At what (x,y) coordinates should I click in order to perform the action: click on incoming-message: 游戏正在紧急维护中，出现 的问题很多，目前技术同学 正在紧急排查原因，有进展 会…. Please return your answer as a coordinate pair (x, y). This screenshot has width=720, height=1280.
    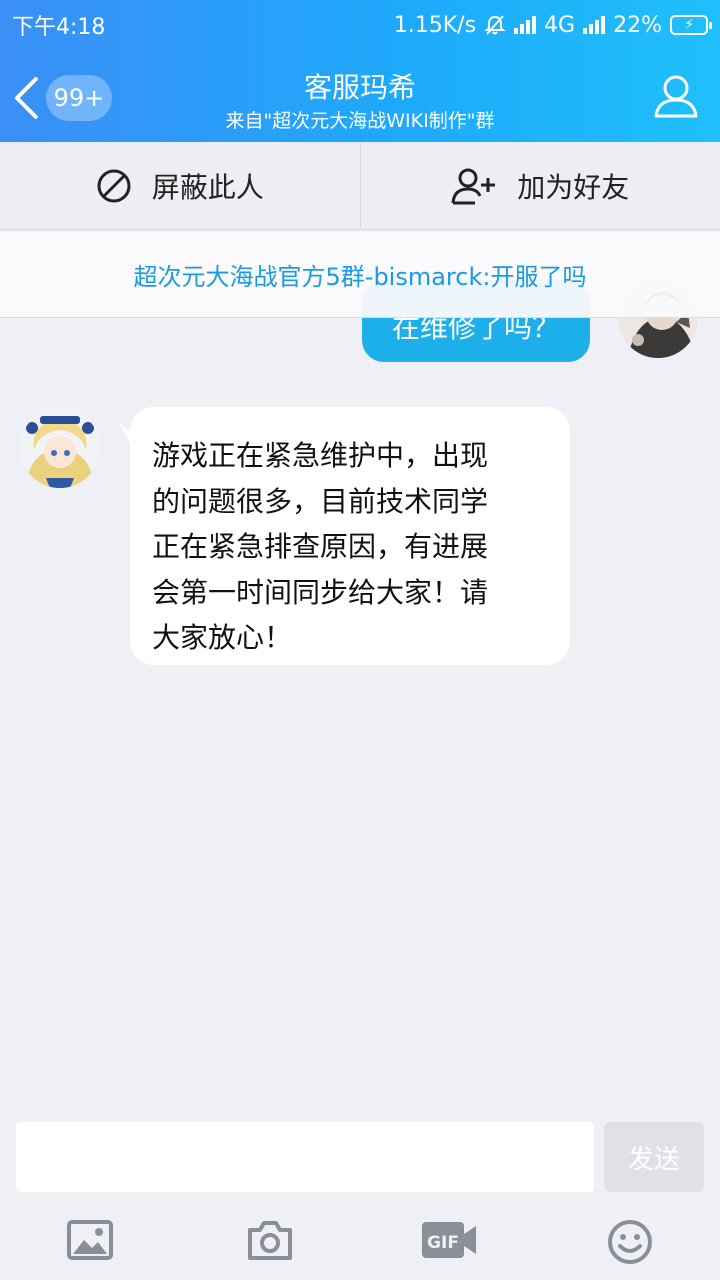
    Looking at the image, I should click on (350, 536).